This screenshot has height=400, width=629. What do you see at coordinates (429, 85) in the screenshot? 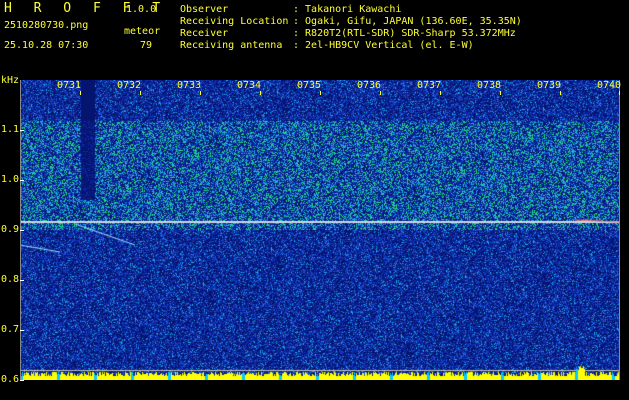
I see `x-tick-label: 0737` at bounding box center [429, 85].